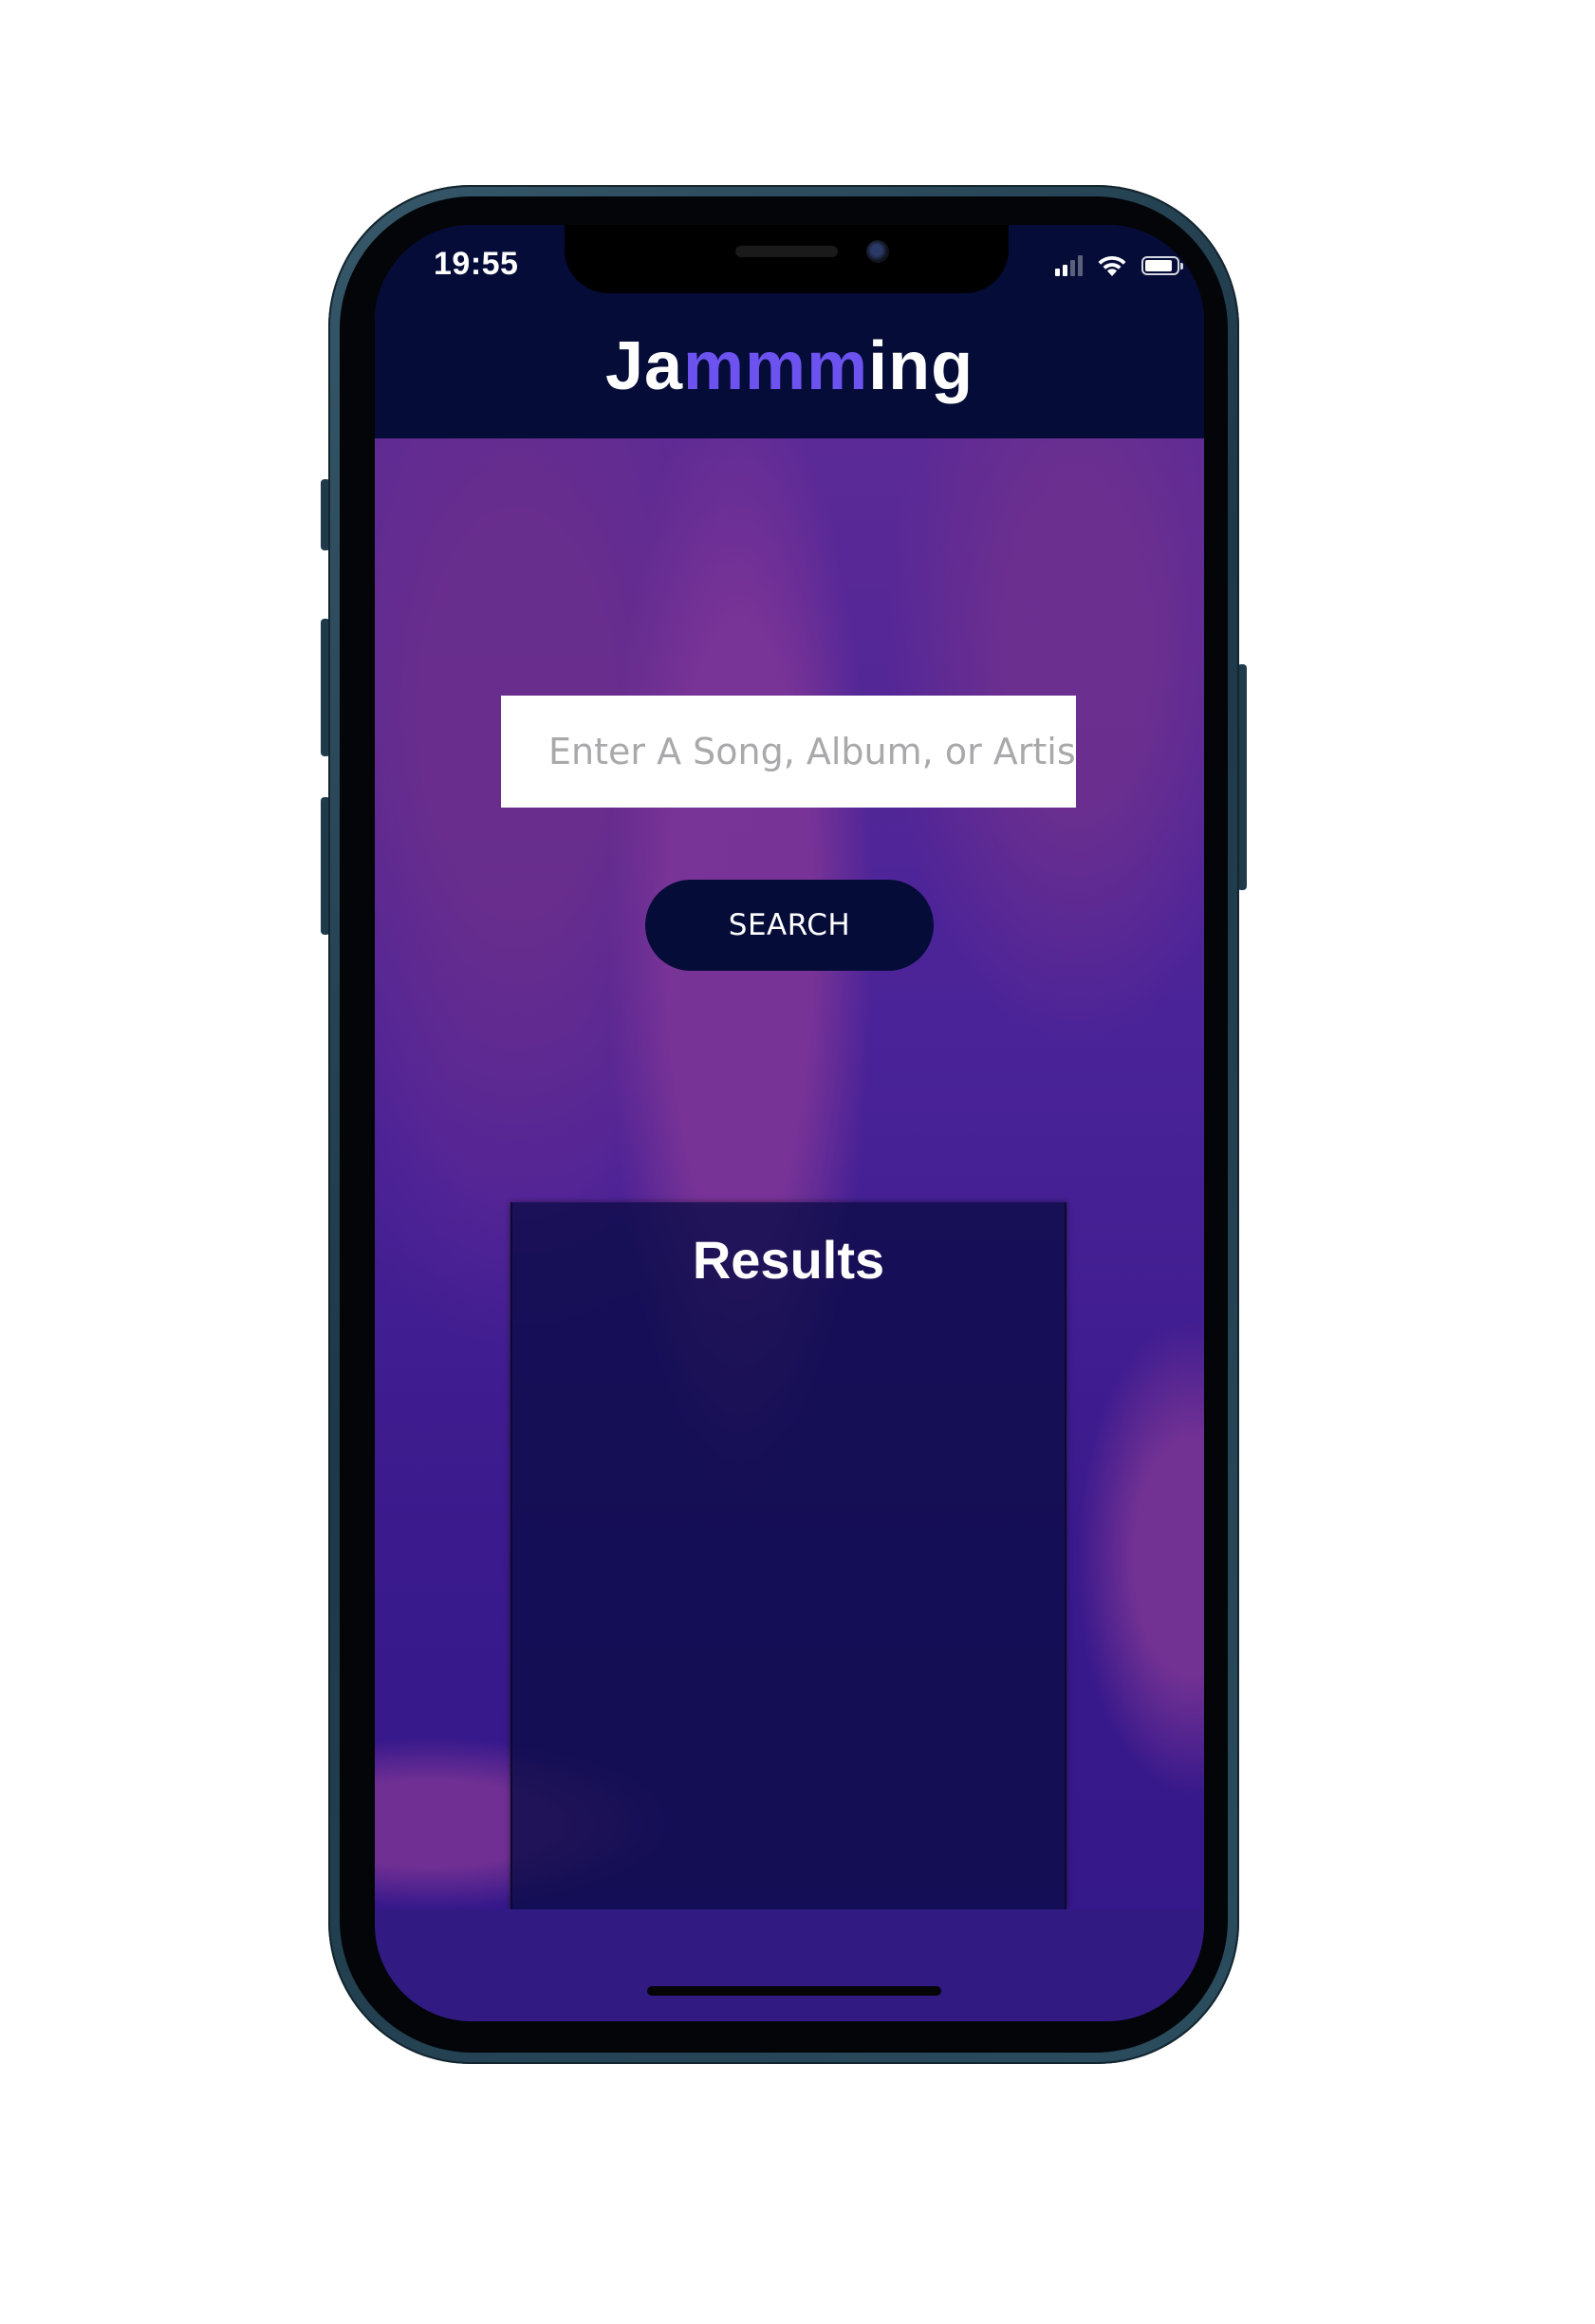  I want to click on logo-text-prefix: Ja, so click(644, 366).